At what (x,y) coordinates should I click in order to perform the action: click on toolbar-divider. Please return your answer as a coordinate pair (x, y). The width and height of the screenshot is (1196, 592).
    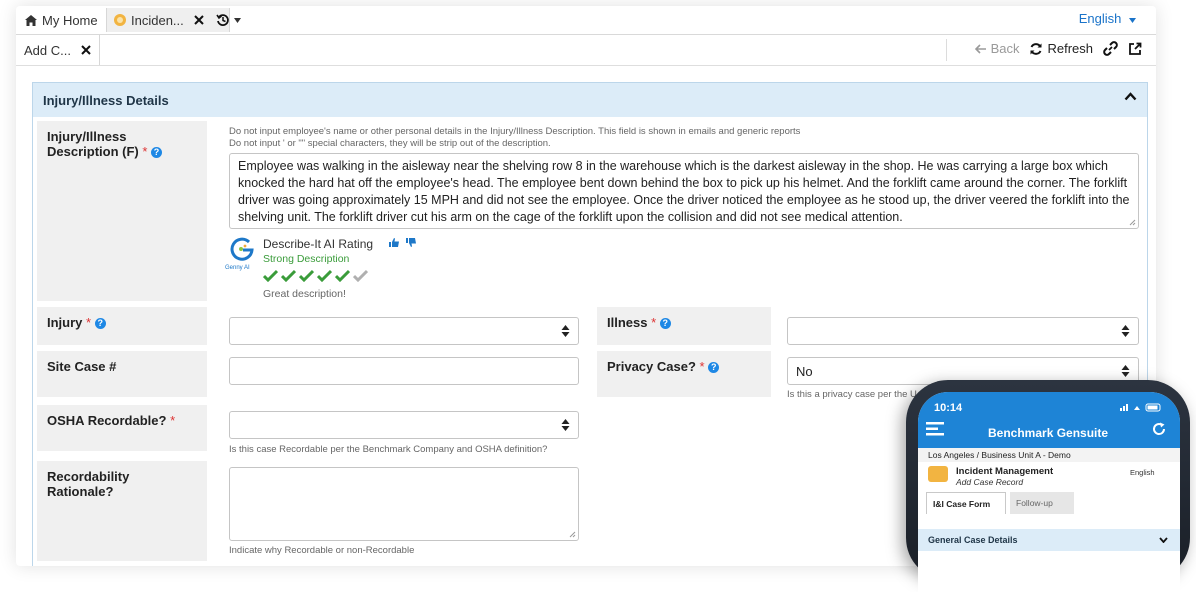
    Looking at the image, I should click on (946, 50).